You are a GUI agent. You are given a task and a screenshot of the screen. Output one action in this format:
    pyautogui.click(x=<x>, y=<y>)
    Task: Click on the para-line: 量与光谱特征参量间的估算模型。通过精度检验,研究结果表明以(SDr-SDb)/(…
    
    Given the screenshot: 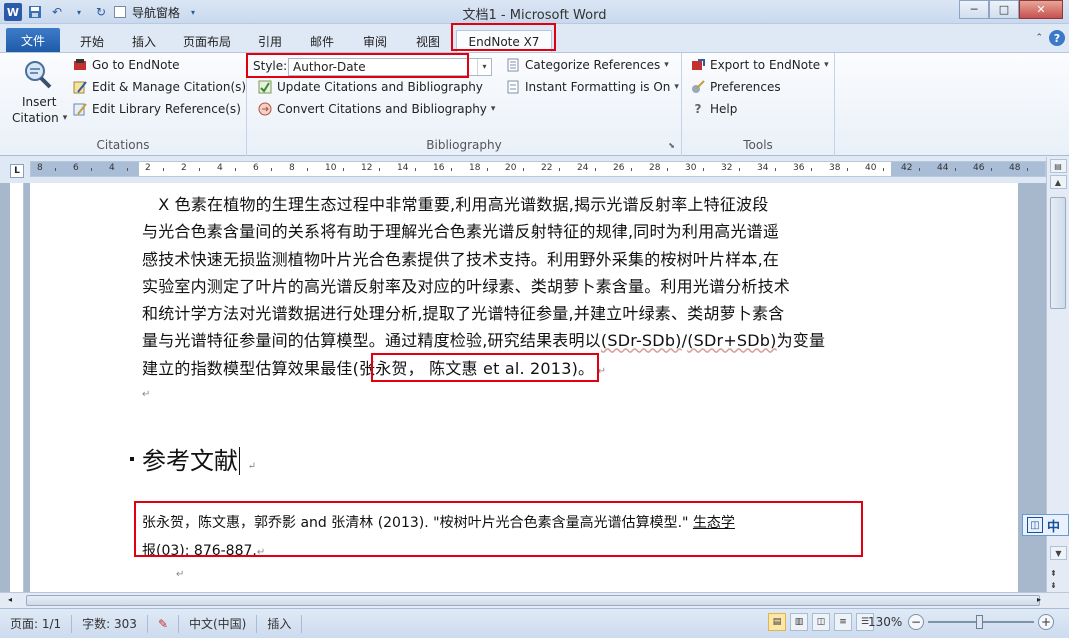 What is the action you would take?
    pyautogui.click(x=502, y=340)
    